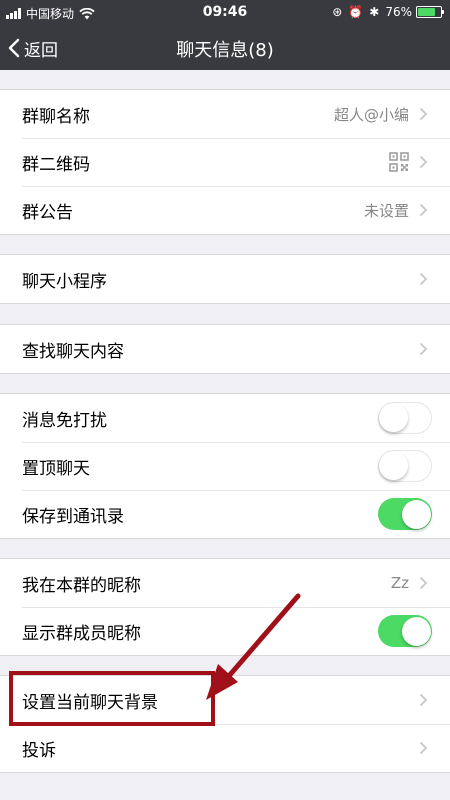 The width and height of the screenshot is (450, 800). I want to click on alarm-icon: ⏰, so click(356, 12).